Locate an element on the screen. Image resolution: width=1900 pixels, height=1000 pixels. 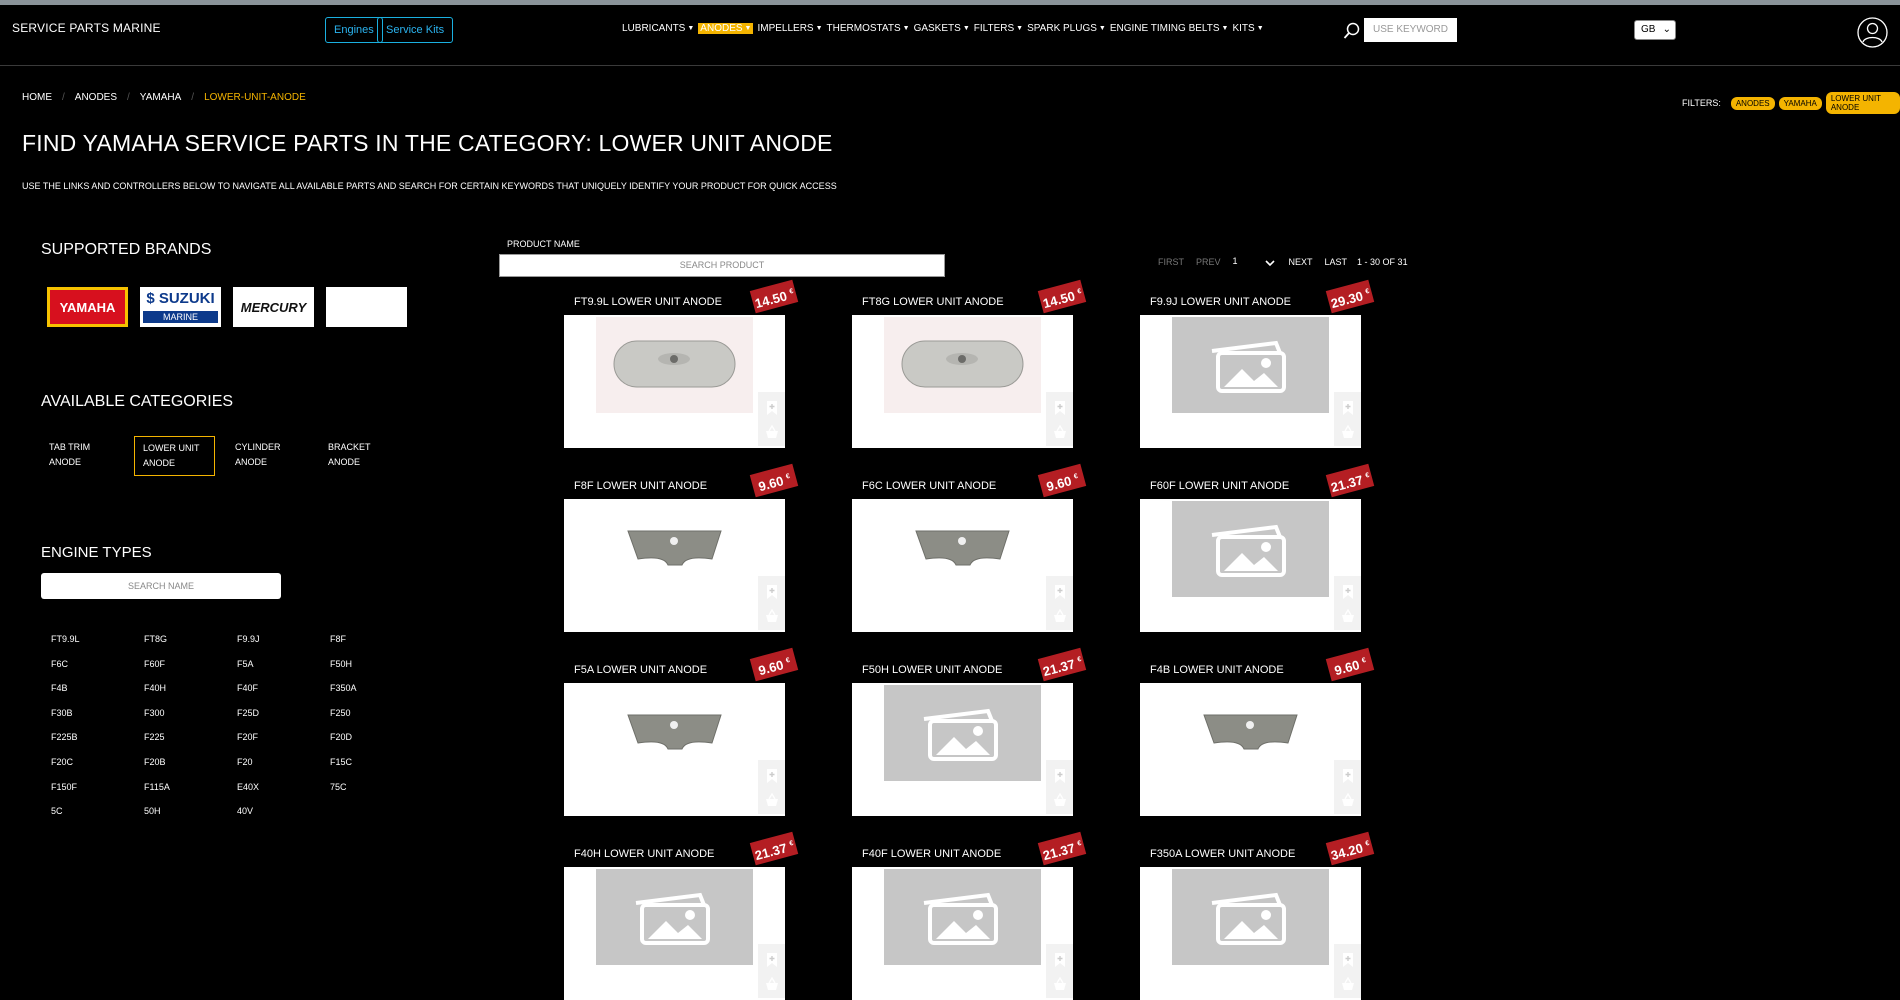
engine-type-link: F25D is located at coordinates (283, 713).